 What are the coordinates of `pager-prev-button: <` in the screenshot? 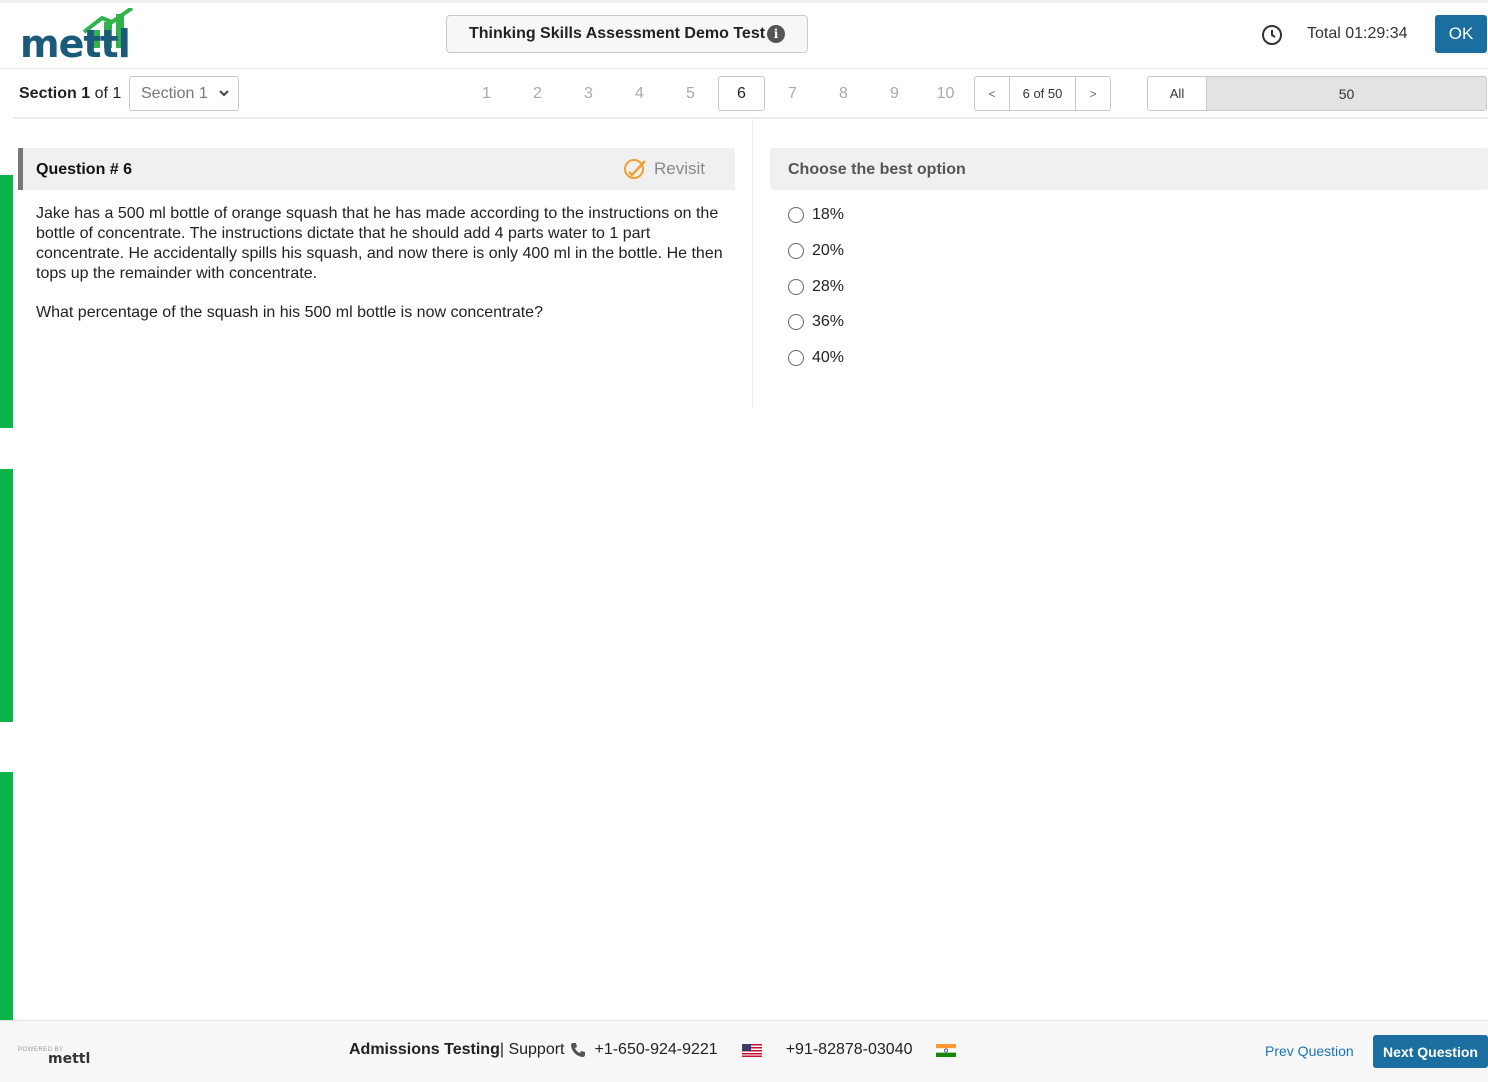 It's located at (992, 93).